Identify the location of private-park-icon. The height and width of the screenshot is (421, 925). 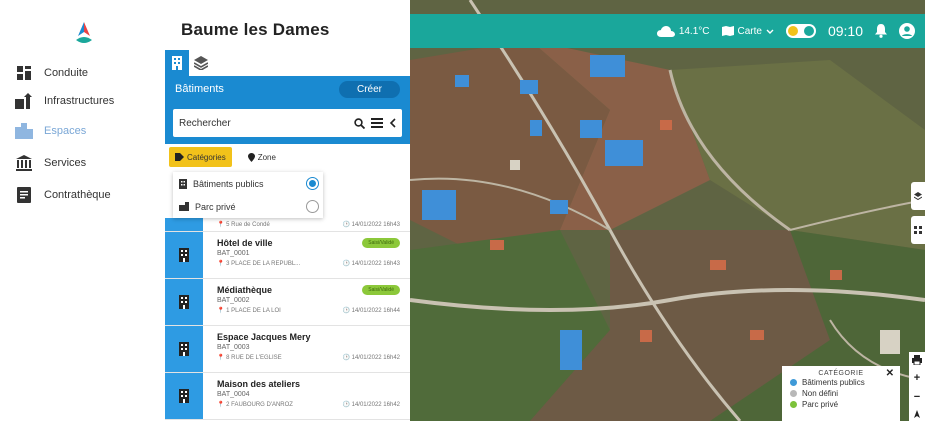
(184, 206).